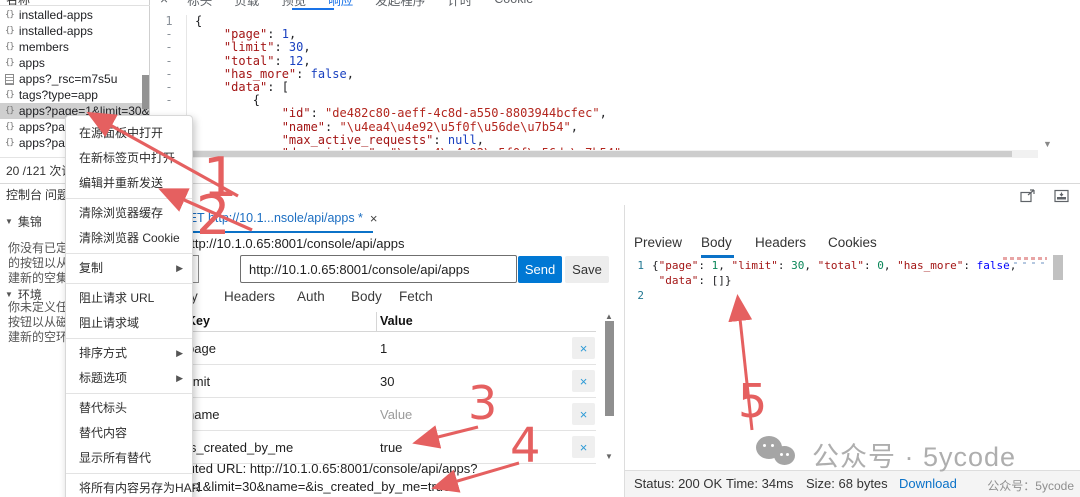  What do you see at coordinates (38, 307) in the screenshot?
I see `environments-empty-text: 你未定义任` at bounding box center [38, 307].